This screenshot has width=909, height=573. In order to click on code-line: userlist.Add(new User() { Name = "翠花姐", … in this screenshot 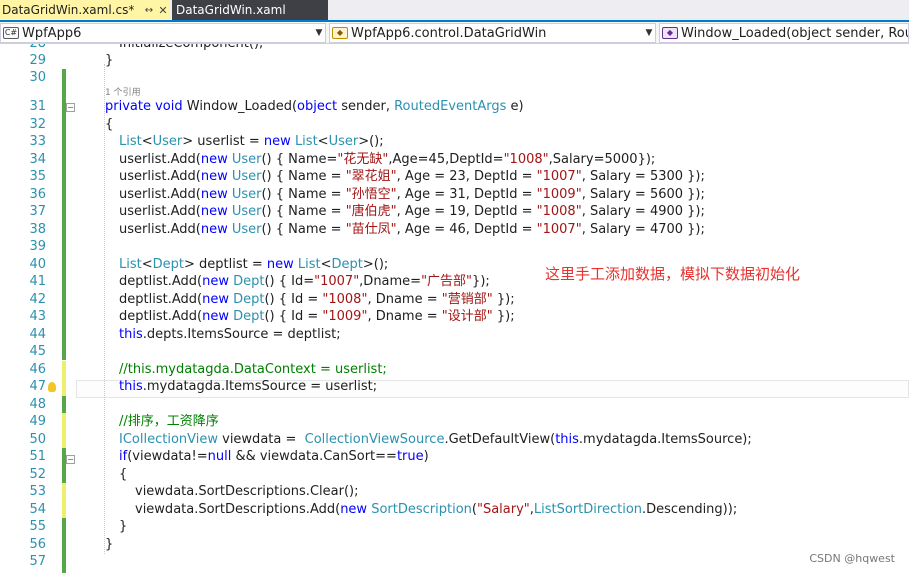, I will do `click(412, 176)`.